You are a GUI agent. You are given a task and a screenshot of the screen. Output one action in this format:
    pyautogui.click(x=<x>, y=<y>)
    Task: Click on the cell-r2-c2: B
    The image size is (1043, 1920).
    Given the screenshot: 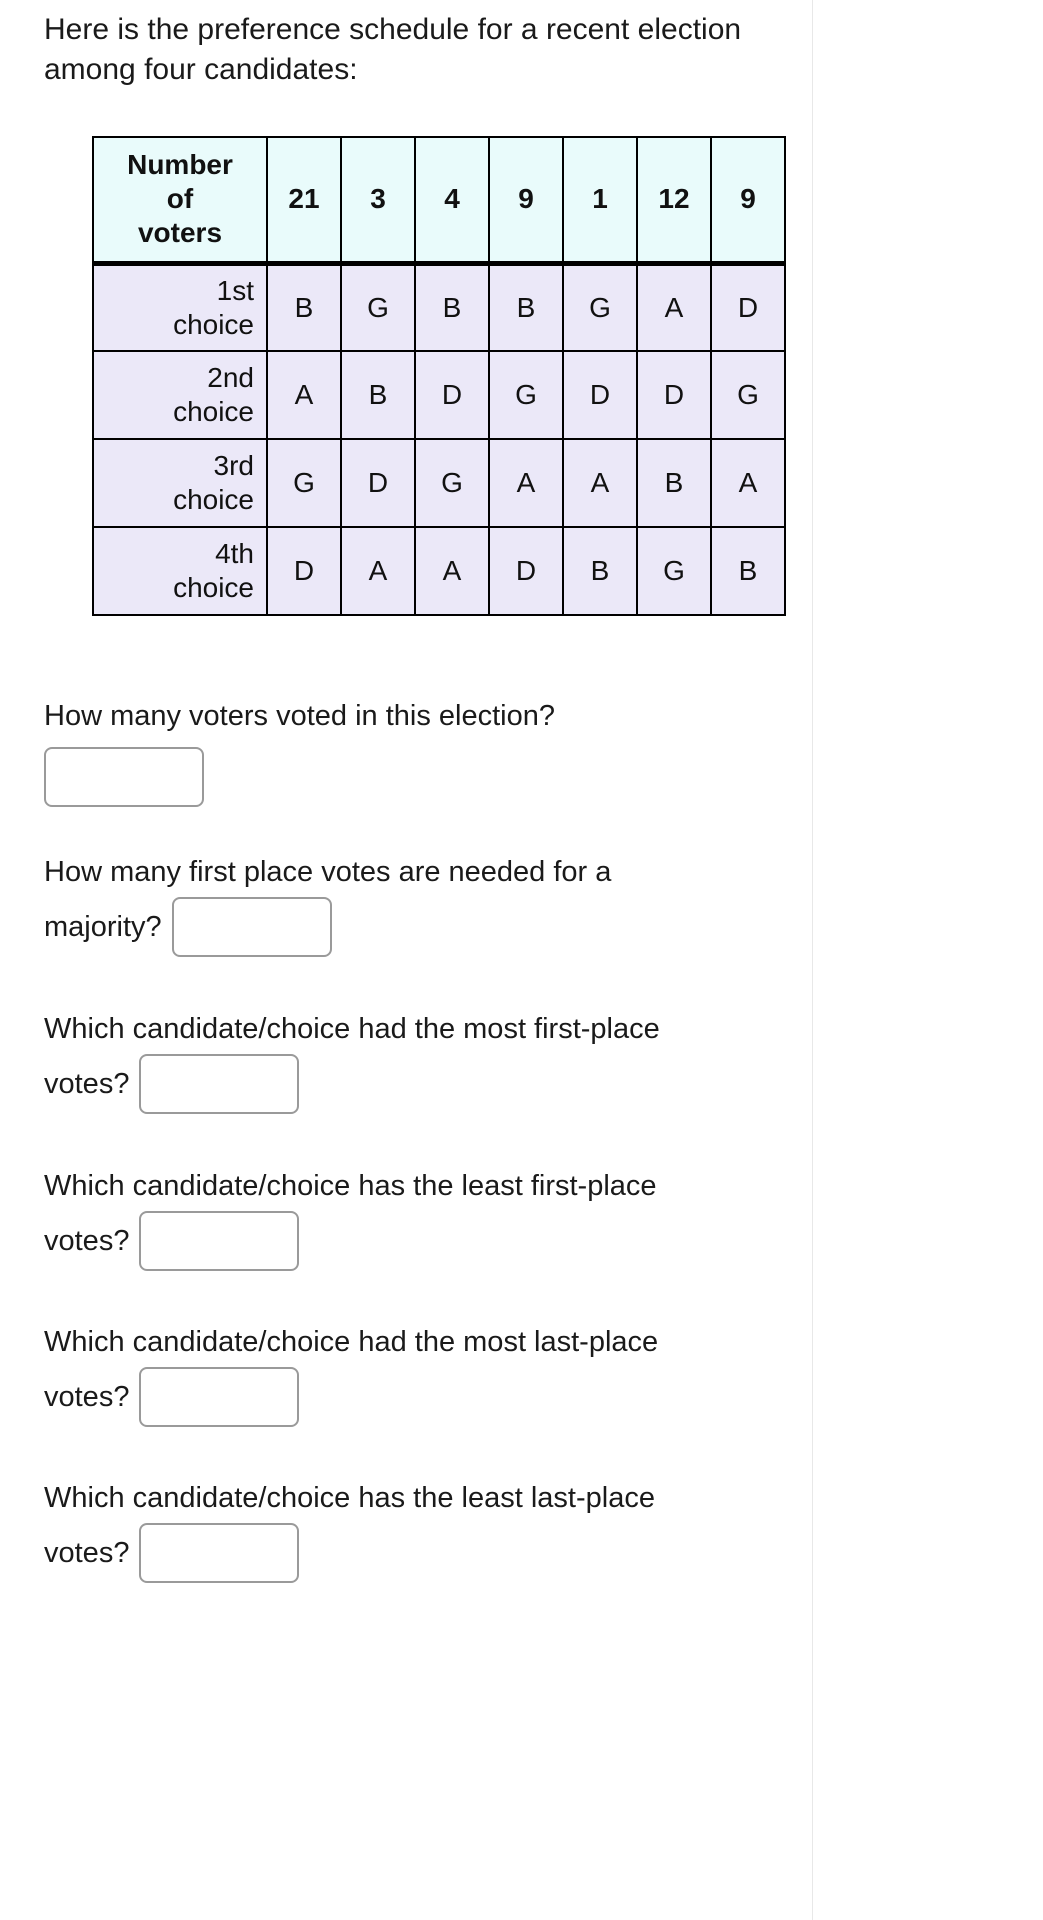 What is the action you would take?
    pyautogui.click(x=378, y=395)
    